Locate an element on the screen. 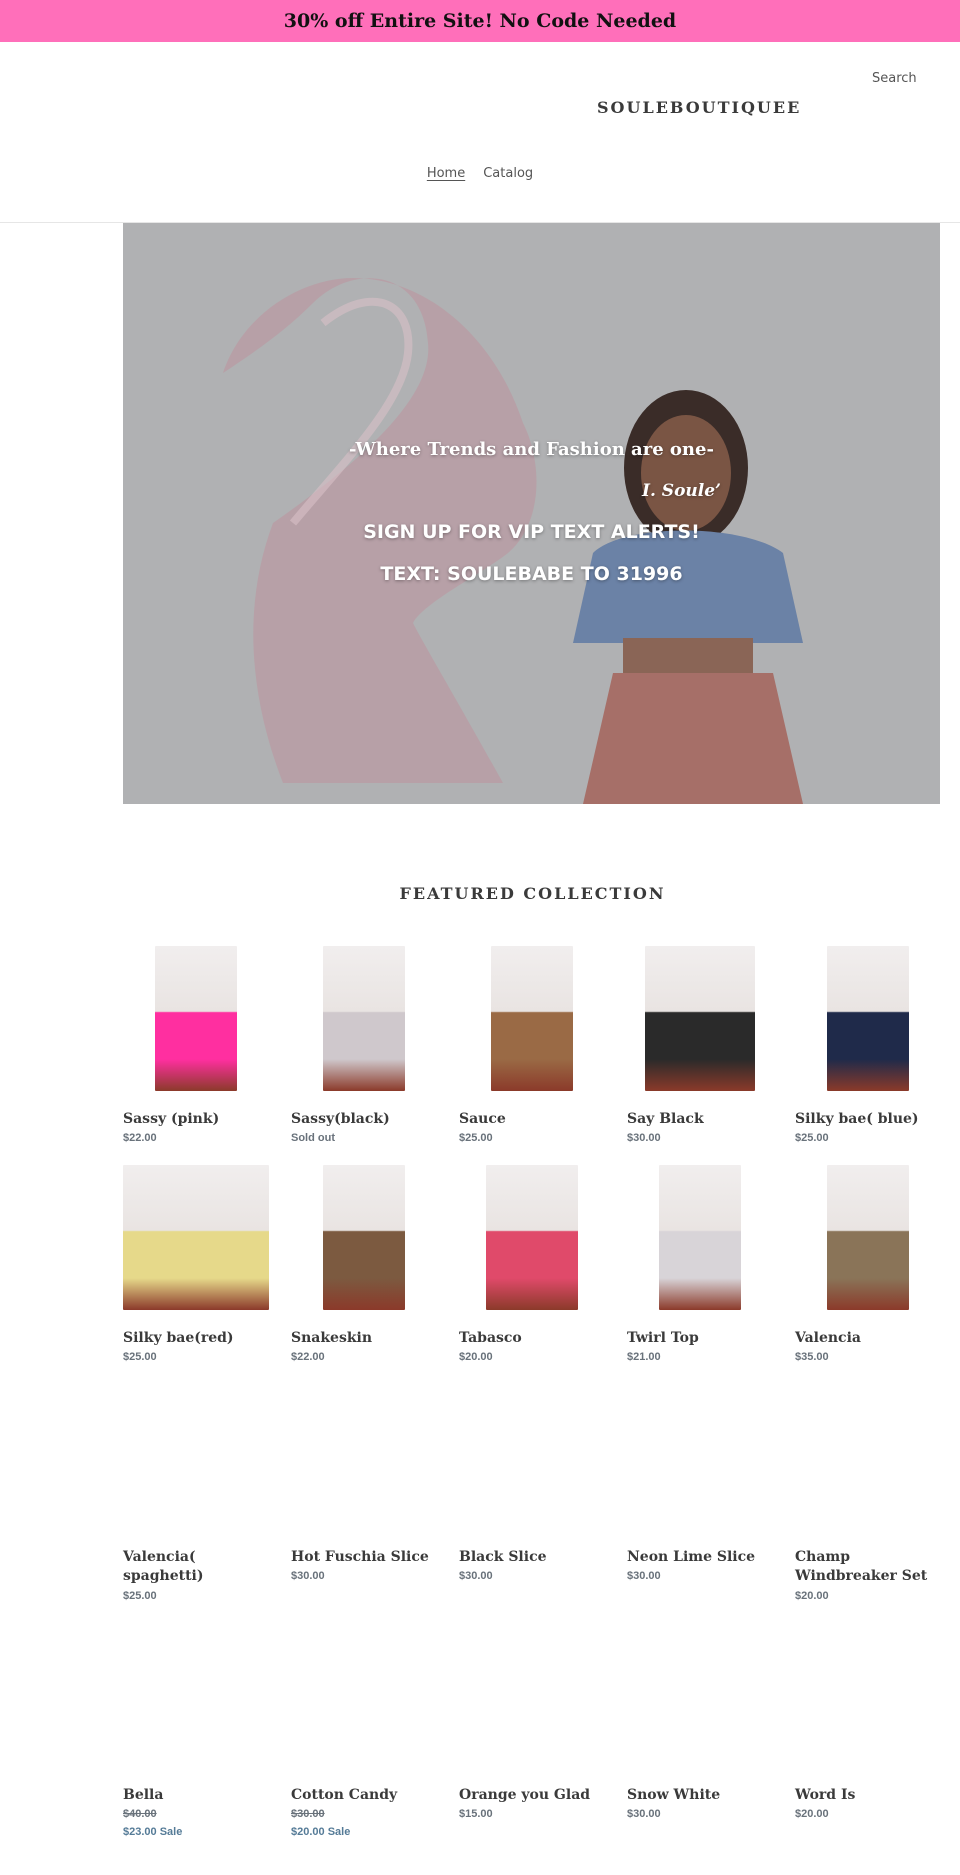 This screenshot has height=1875, width=960. product-price: $40.00 is located at coordinates (140, 1814).